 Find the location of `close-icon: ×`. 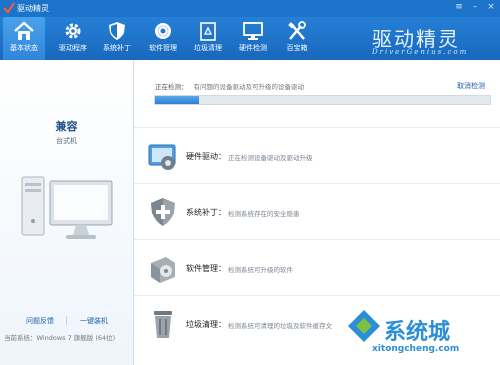

close-icon: × is located at coordinates (491, 7).